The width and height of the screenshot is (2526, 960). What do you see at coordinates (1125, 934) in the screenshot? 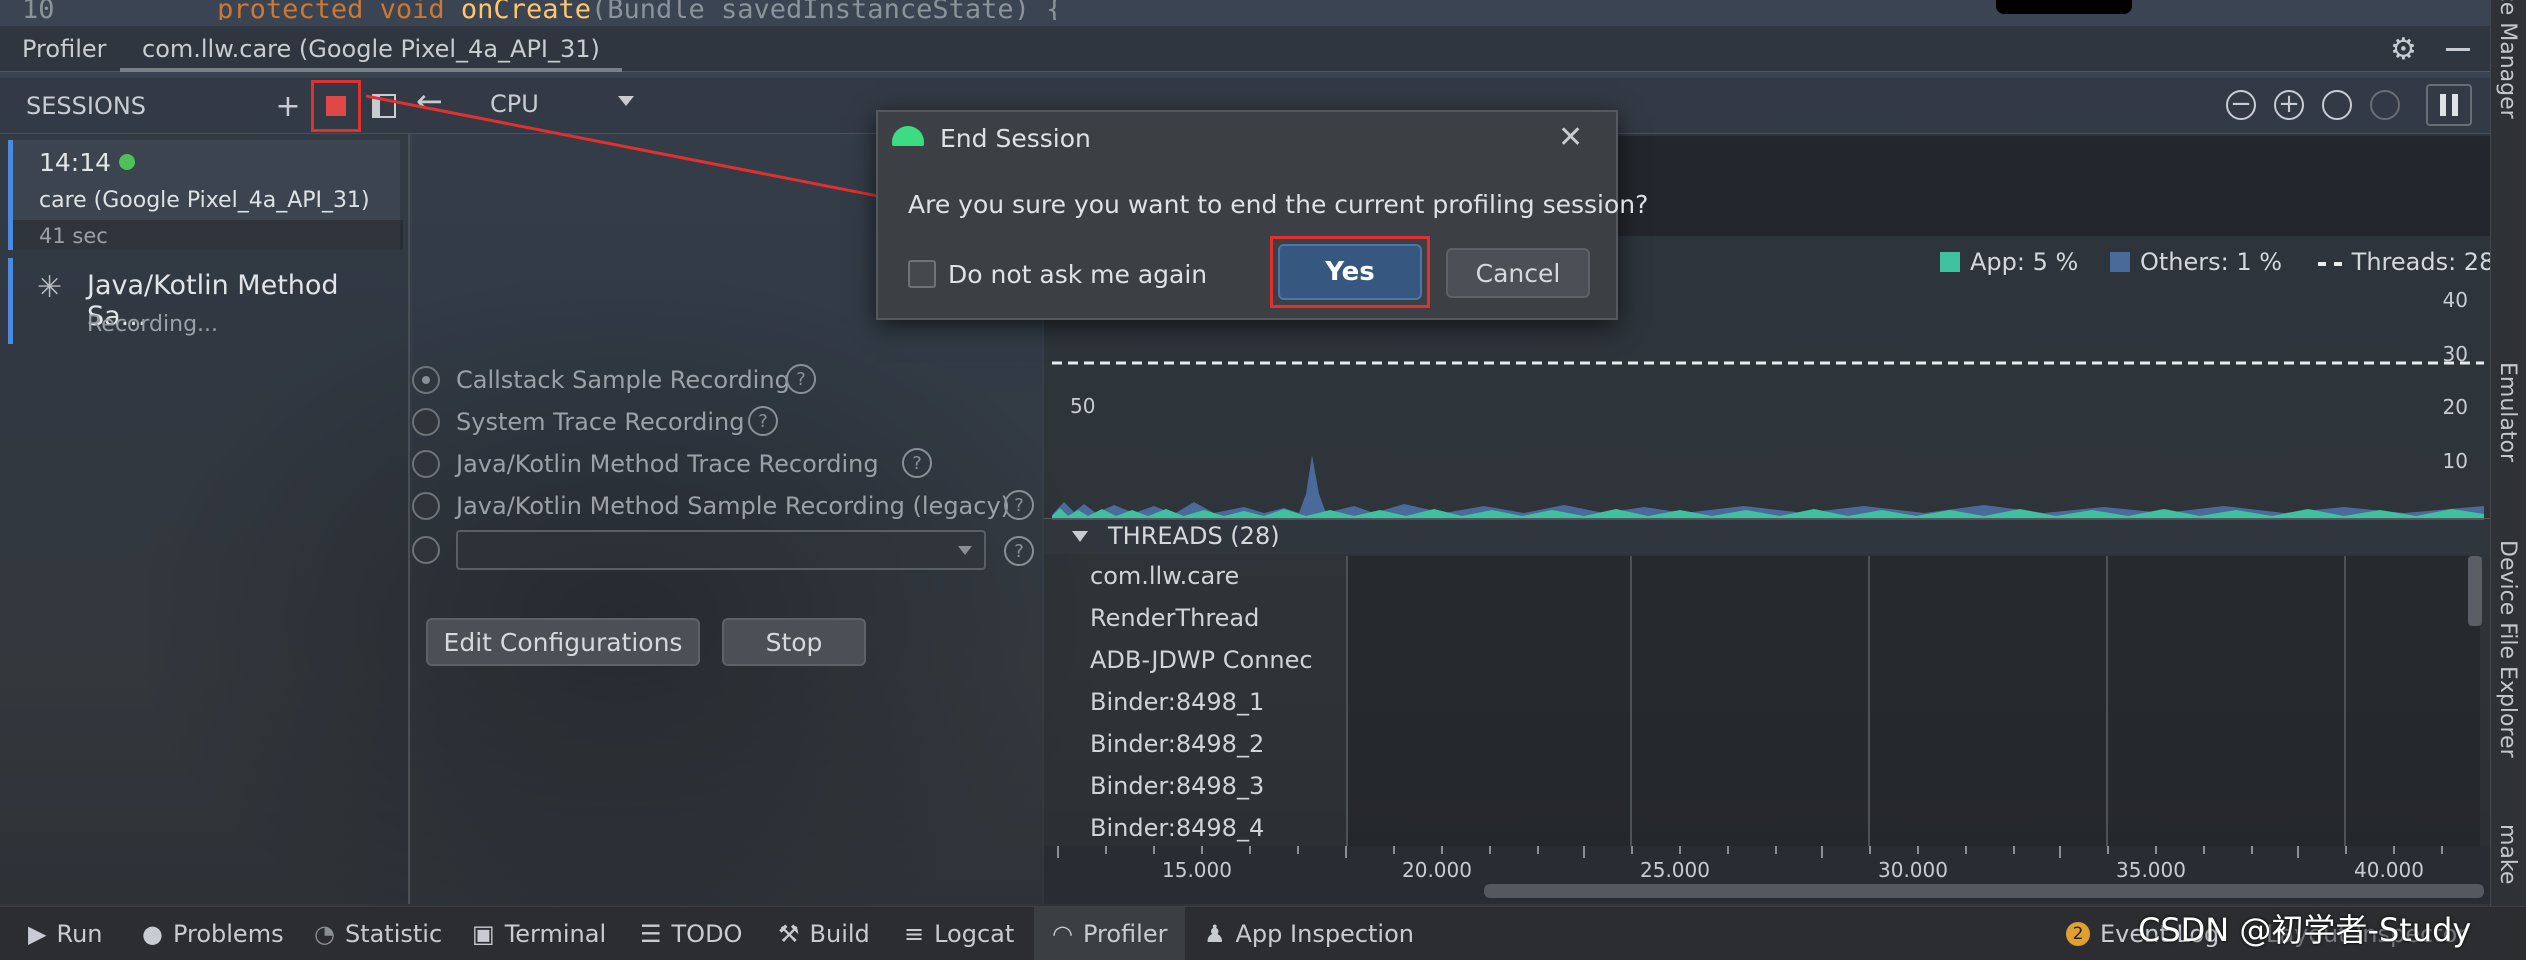
I see `profiler-label: Profiler` at bounding box center [1125, 934].